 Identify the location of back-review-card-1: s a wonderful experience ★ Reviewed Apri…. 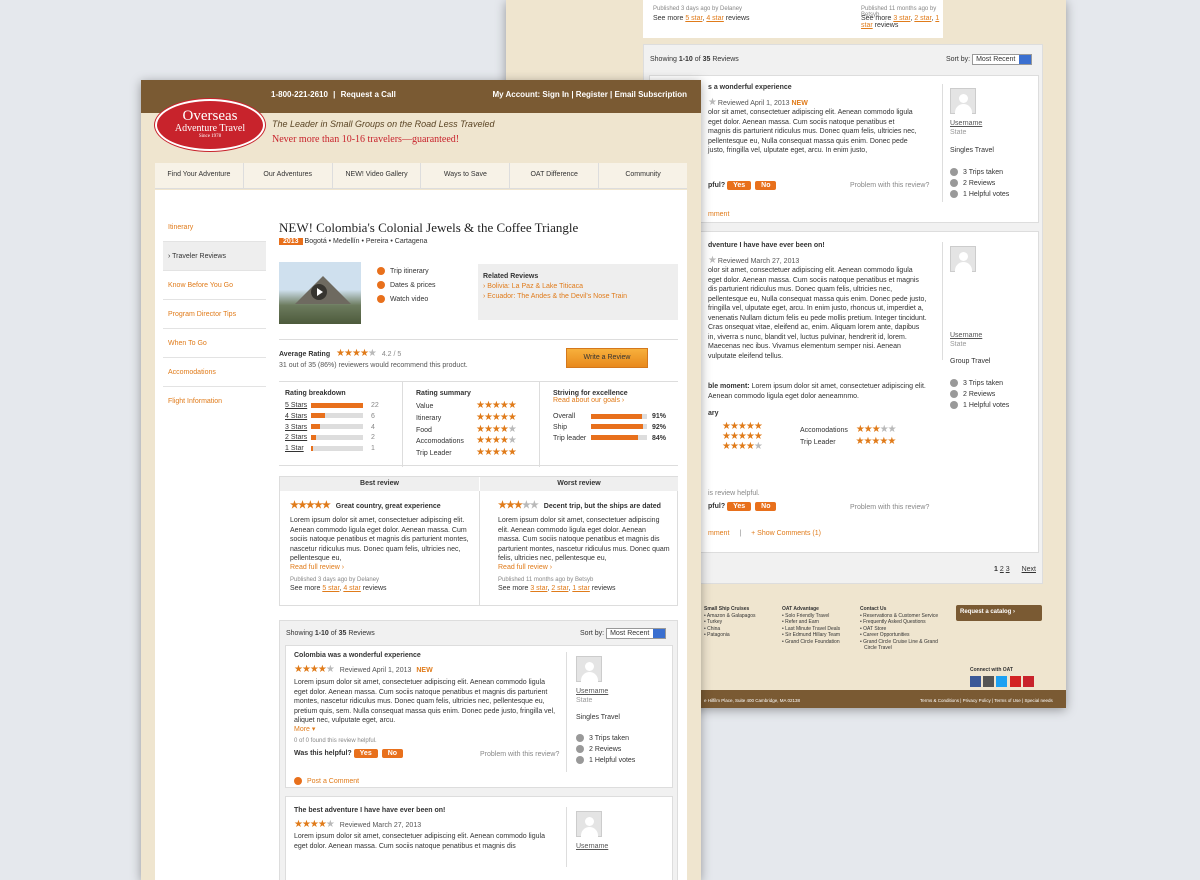
(844, 149).